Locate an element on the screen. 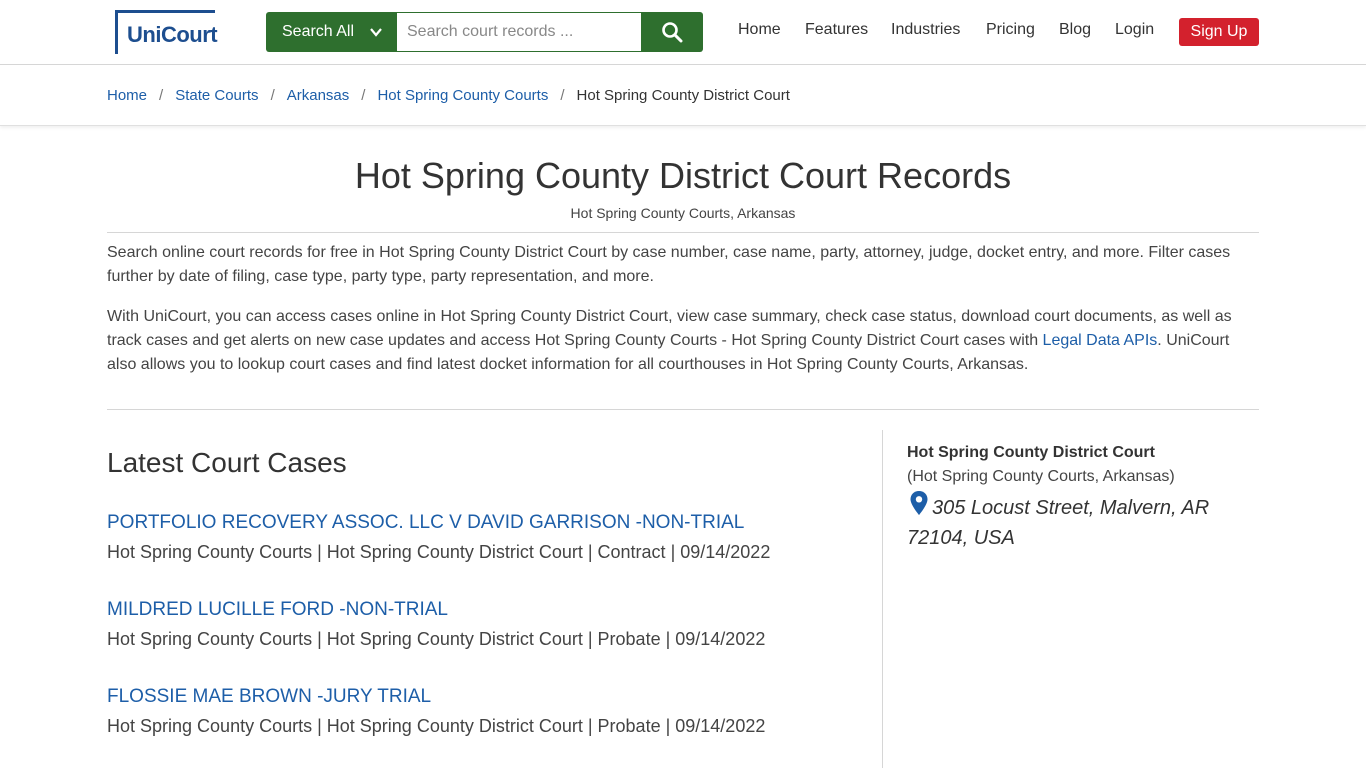  case-title-link: FLOSSIE MAE BROWN -JURY TRIAL is located at coordinates (269, 697).